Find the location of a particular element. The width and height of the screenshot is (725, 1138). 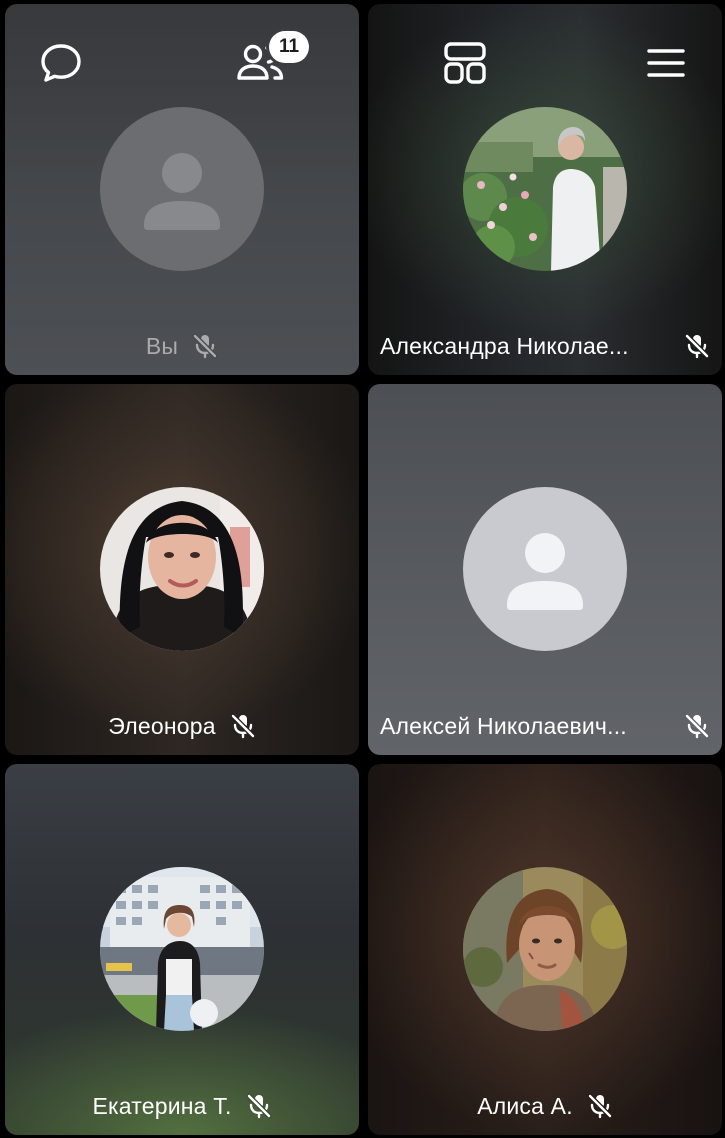

participant-name: Вы is located at coordinates (162, 345).